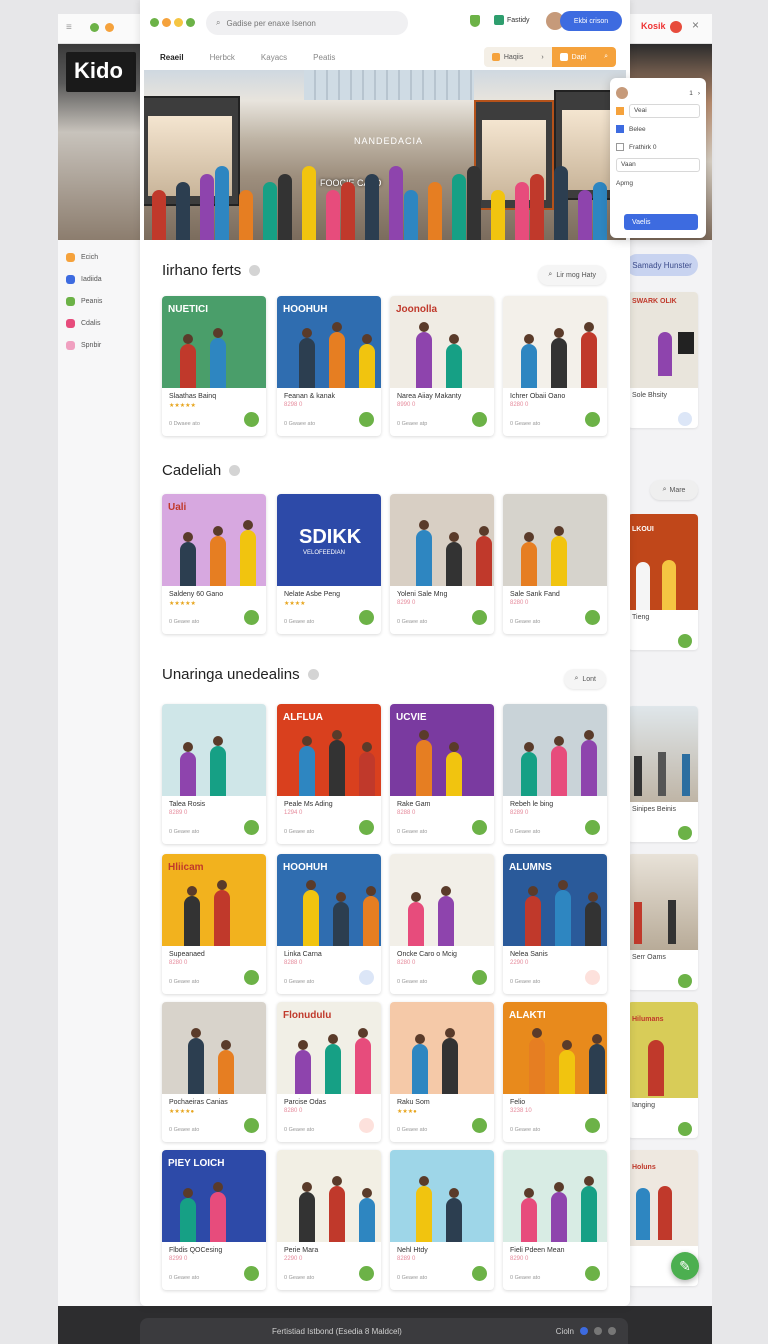 This screenshot has height=1344, width=768. What do you see at coordinates (674, 490) in the screenshot?
I see `bg-more-button: ⌕ Mare` at bounding box center [674, 490].